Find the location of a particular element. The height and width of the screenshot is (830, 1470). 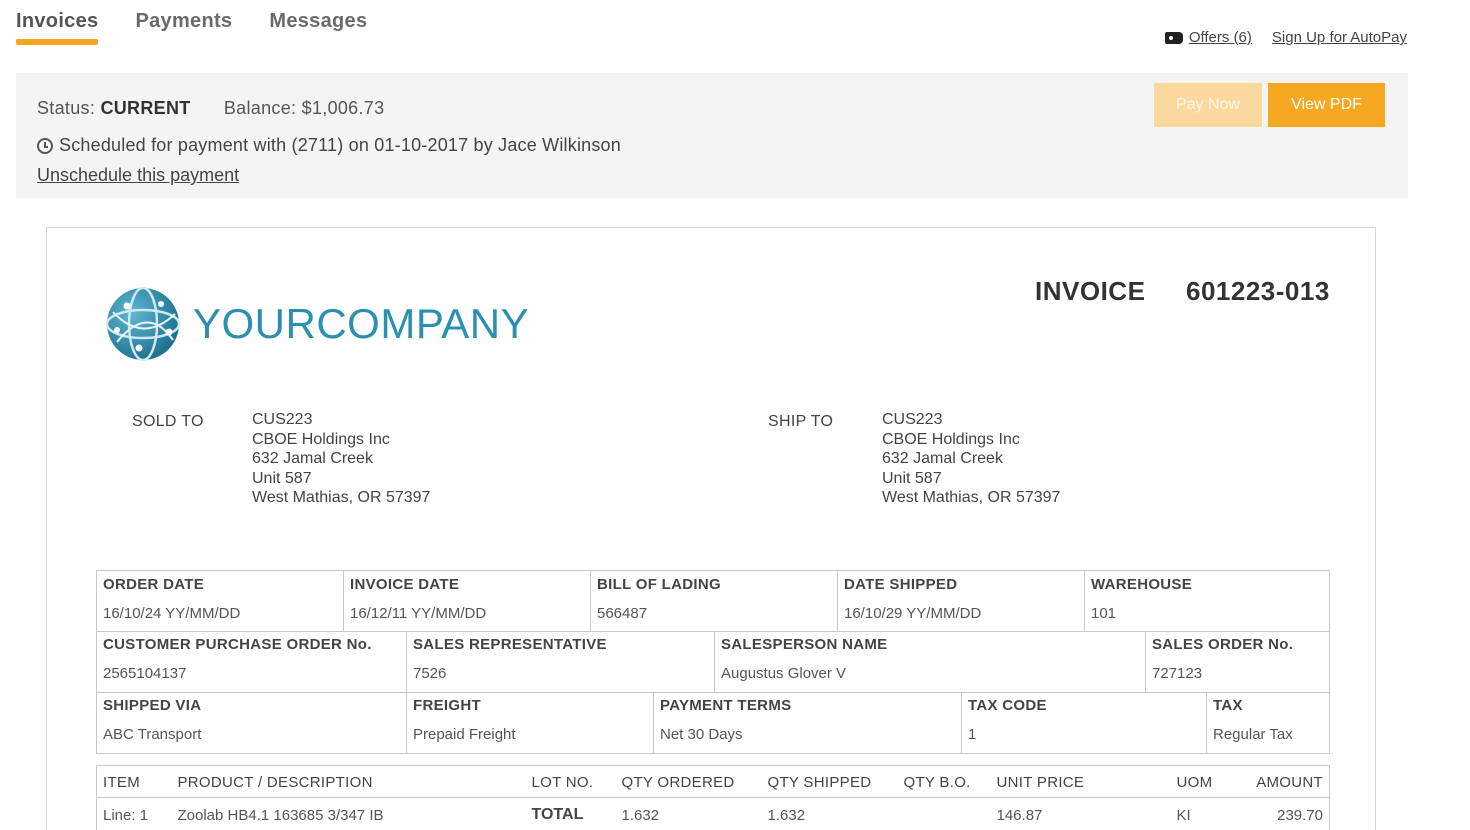

tax-cell: TAX Regular Tax is located at coordinates (1268, 723).